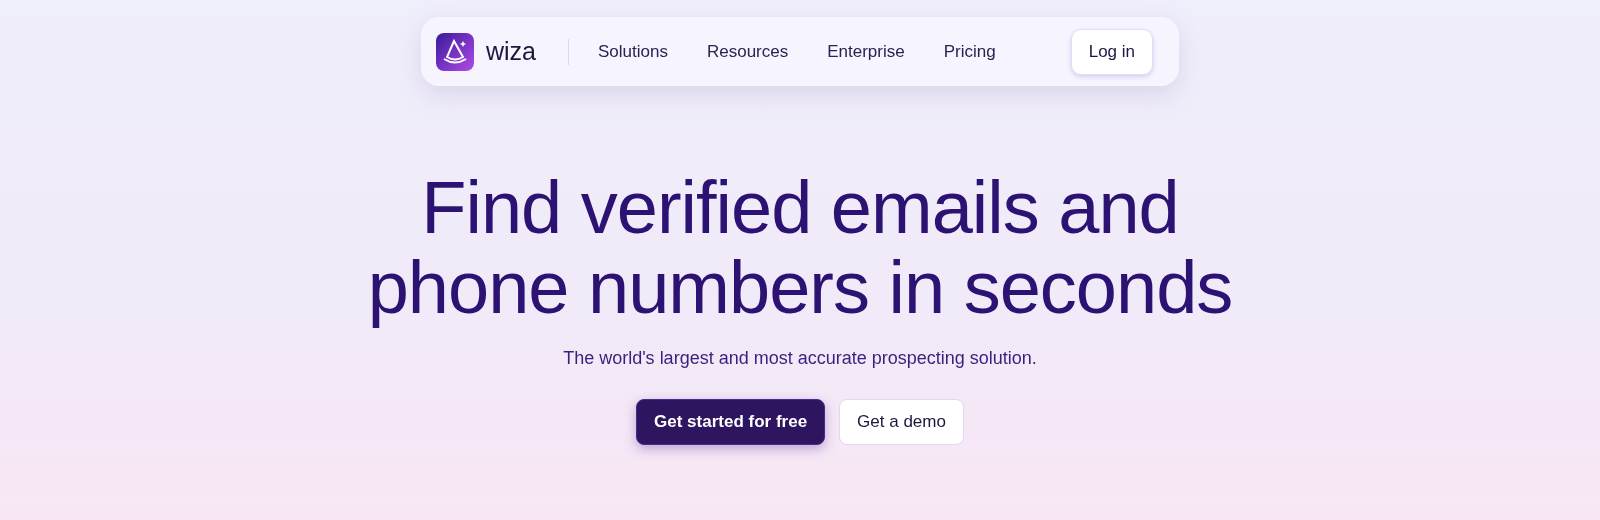 The image size is (1600, 520). I want to click on hero-subtitle: The world's largest and most accurate prospecting solution., so click(800, 358).